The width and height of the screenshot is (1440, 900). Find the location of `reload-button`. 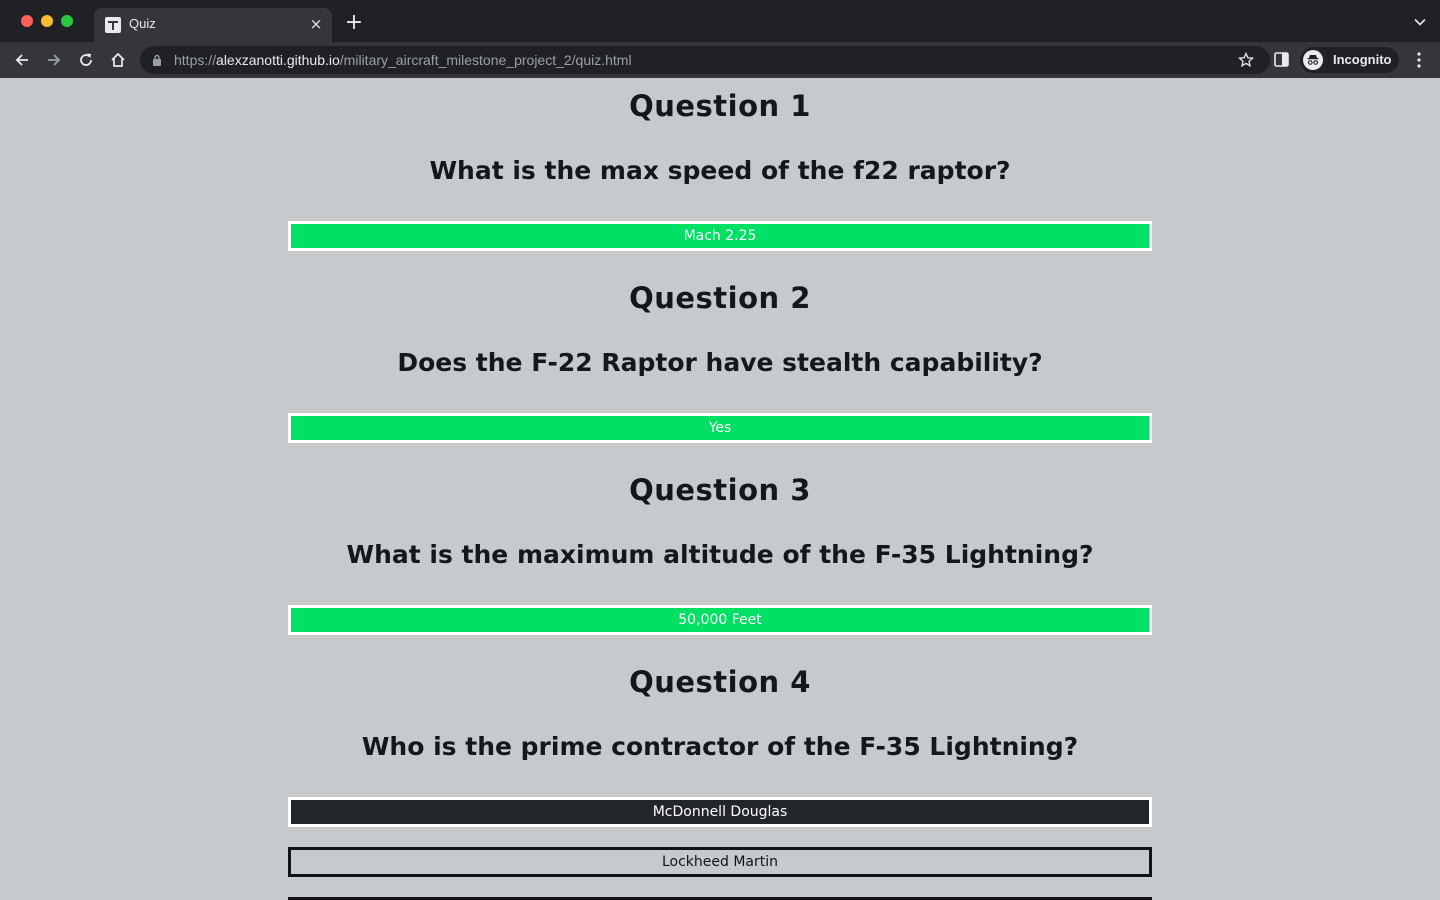

reload-button is located at coordinates (86, 60).